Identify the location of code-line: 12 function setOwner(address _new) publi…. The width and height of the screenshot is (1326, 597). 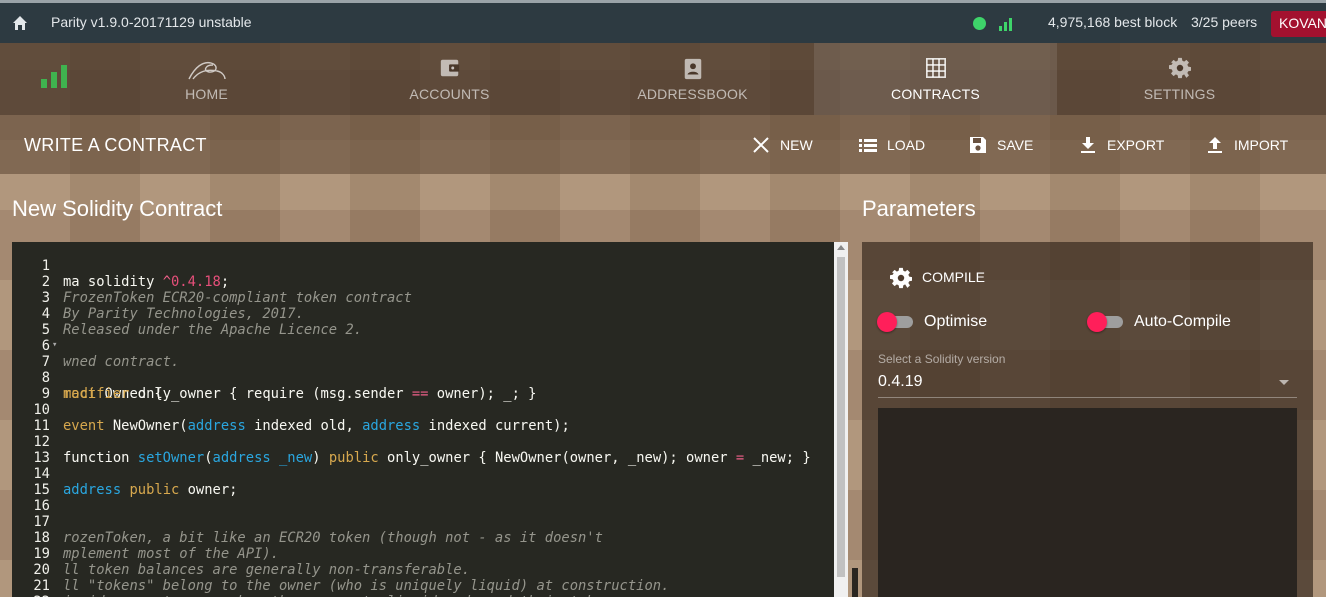
(423, 442).